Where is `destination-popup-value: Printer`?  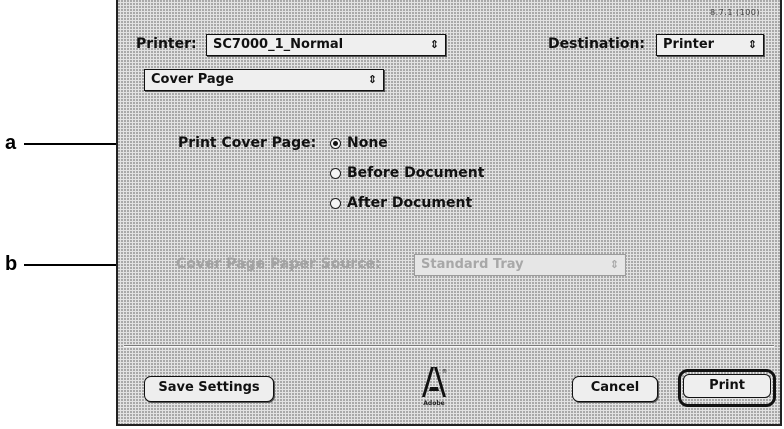 destination-popup-value: Printer is located at coordinates (689, 44).